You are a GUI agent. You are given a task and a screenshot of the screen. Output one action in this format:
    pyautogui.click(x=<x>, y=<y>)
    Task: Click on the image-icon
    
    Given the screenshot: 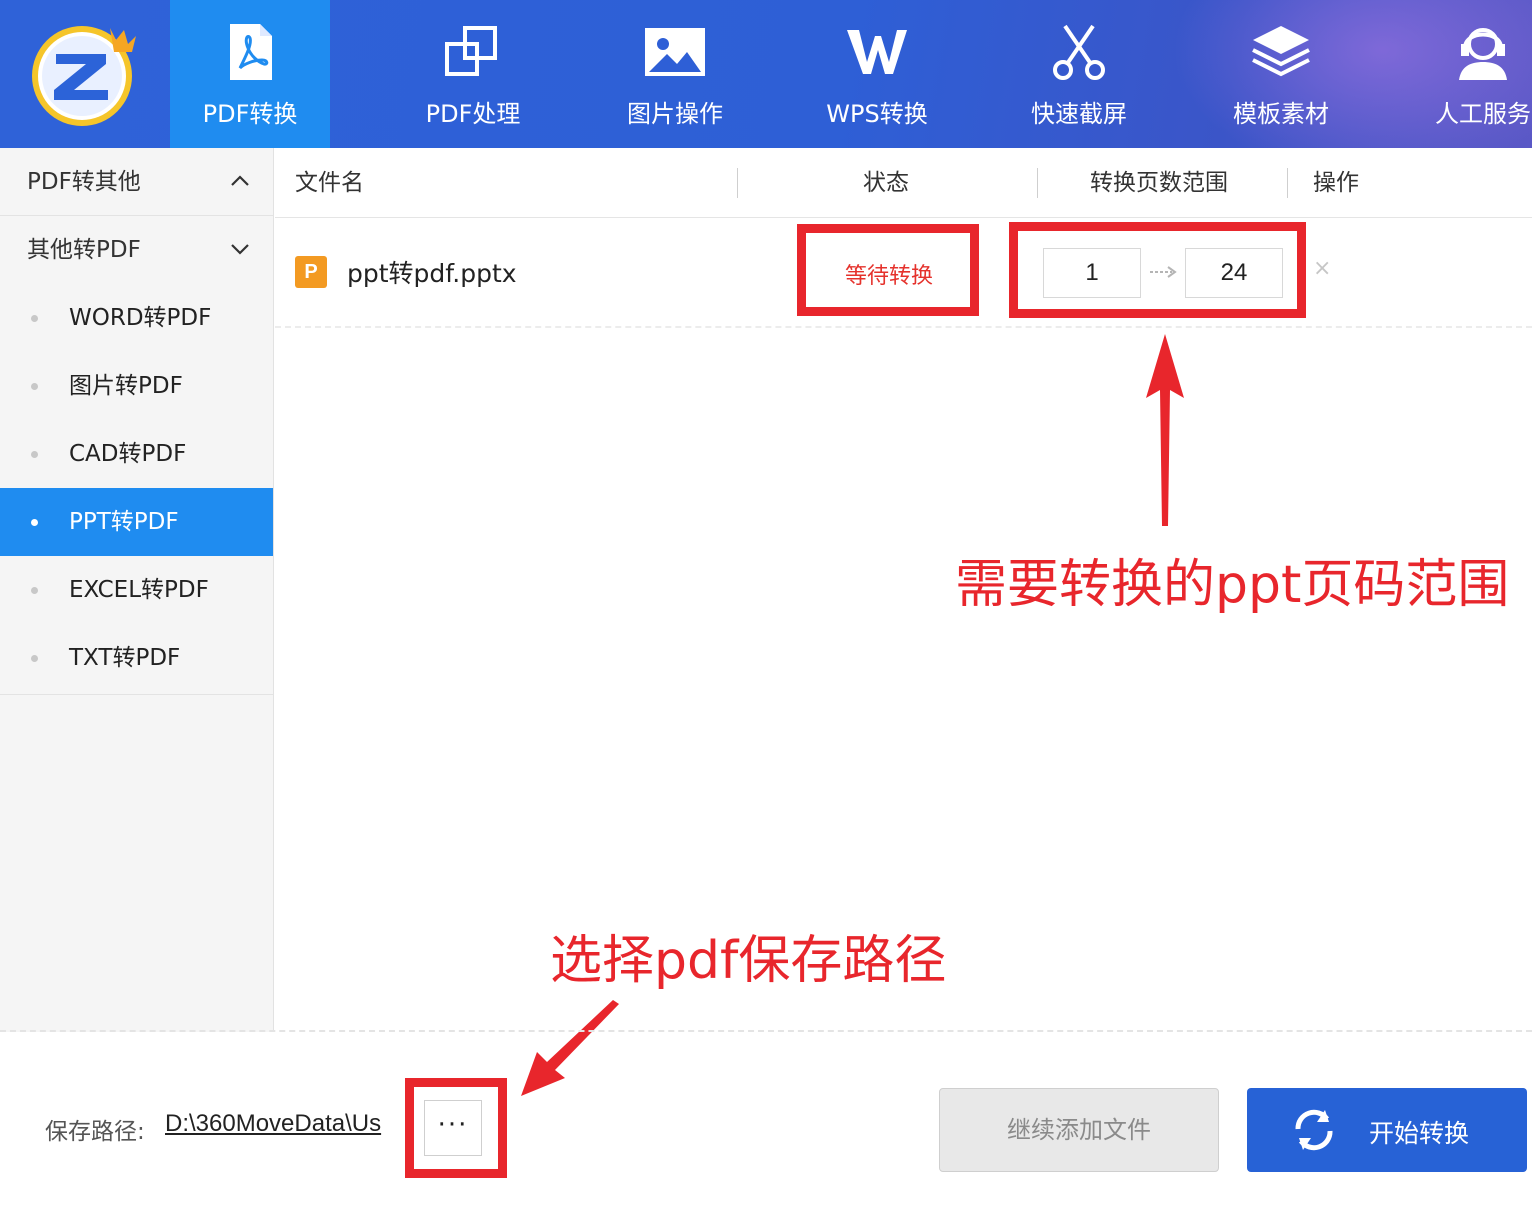 What is the action you would take?
    pyautogui.click(x=675, y=52)
    